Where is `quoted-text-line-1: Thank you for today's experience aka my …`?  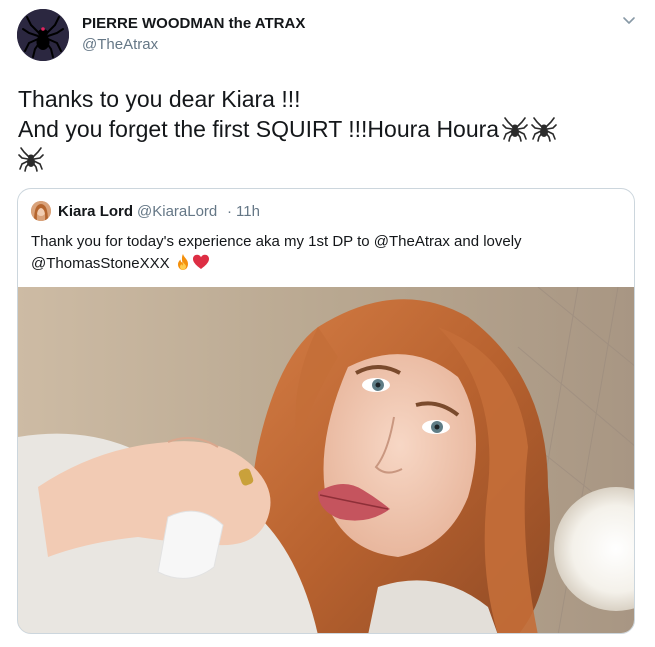
quoted-text-line-1: Thank you for today's experience aka my … is located at coordinates (276, 241).